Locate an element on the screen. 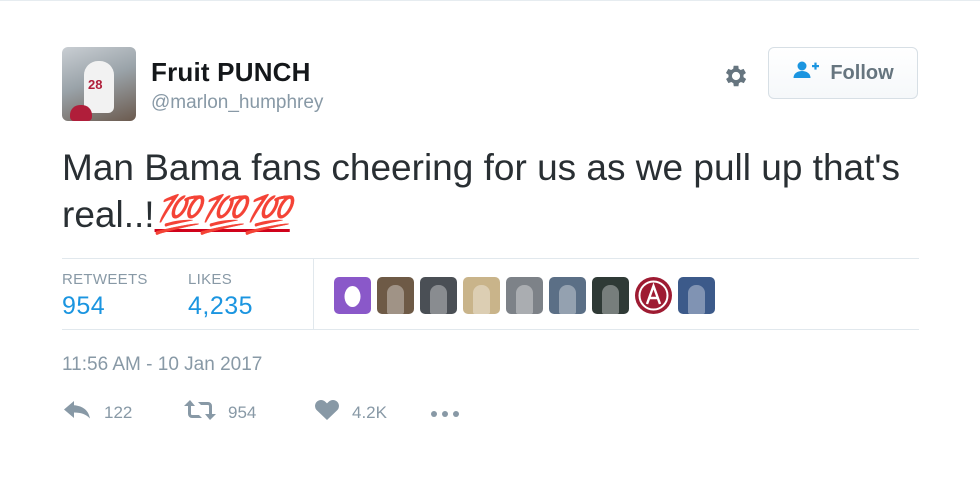  avatar-jersey-number: 28 is located at coordinates (95, 84).